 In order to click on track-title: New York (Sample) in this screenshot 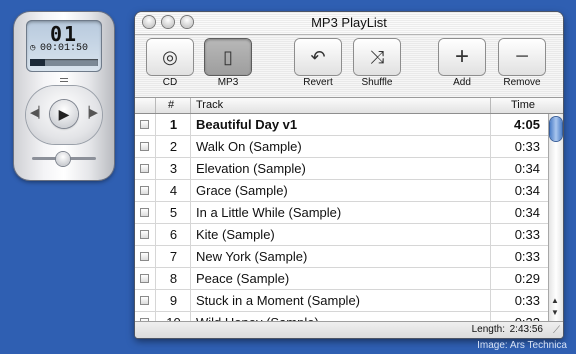, I will do `click(252, 256)`.